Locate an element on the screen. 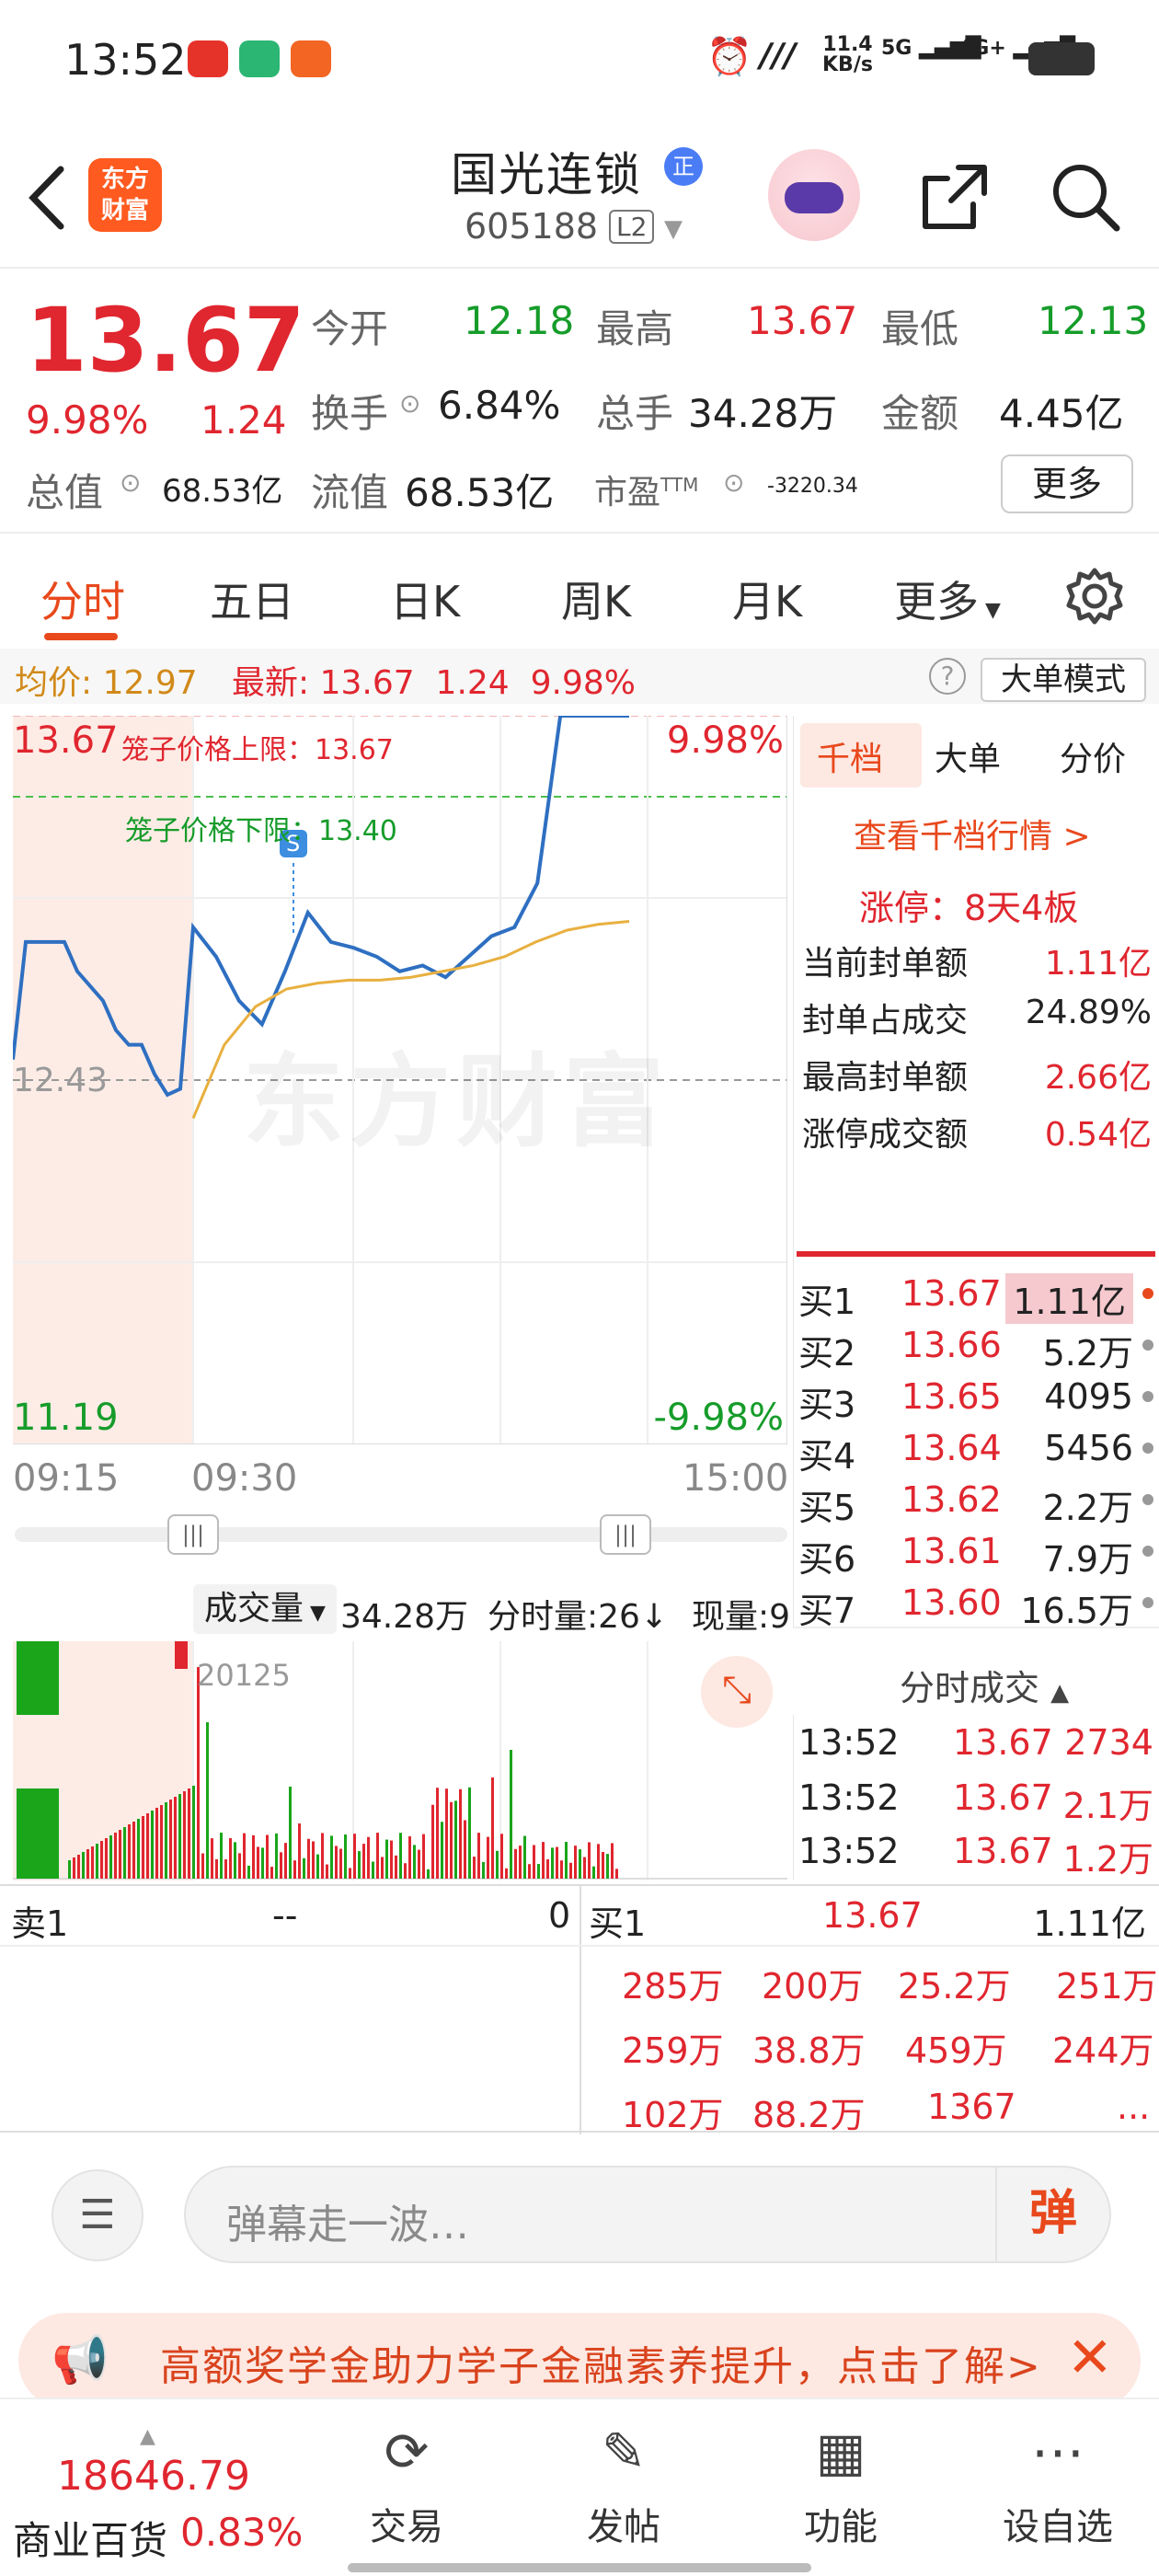  level2-badge: L2 is located at coordinates (632, 227).